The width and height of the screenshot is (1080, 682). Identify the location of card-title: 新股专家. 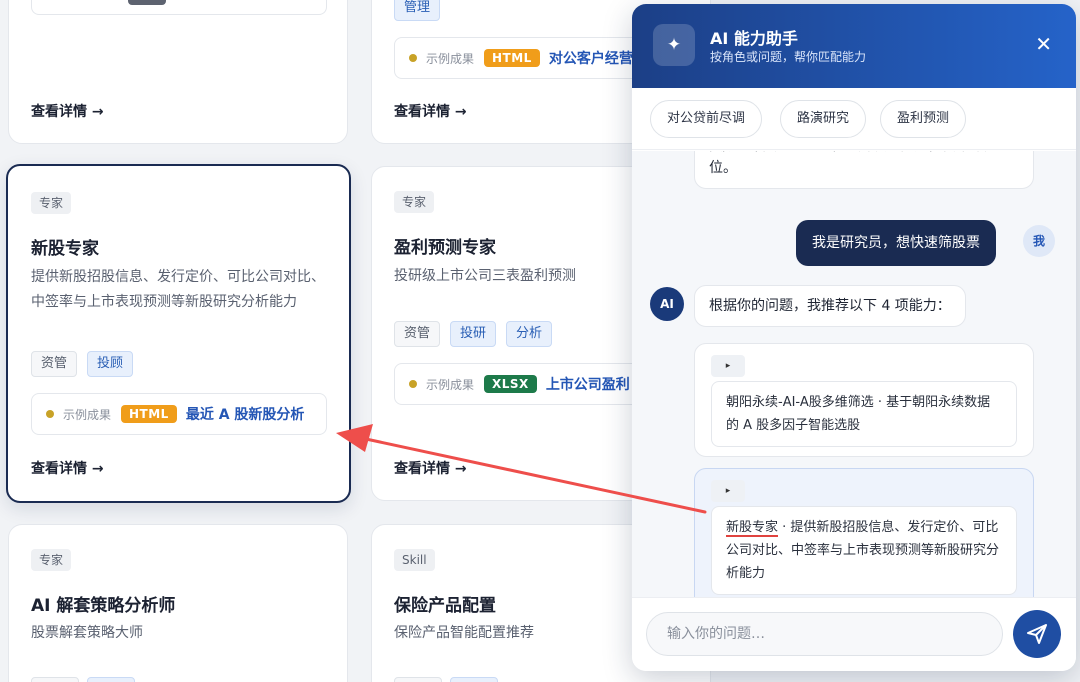
(65, 249).